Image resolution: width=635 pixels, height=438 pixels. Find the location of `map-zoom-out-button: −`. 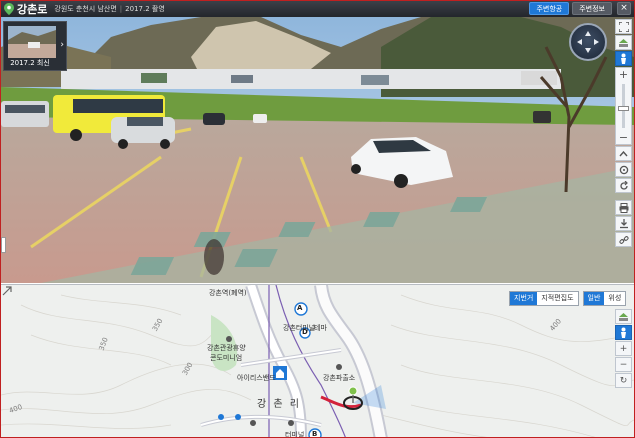

map-zoom-out-button: − is located at coordinates (623, 364).